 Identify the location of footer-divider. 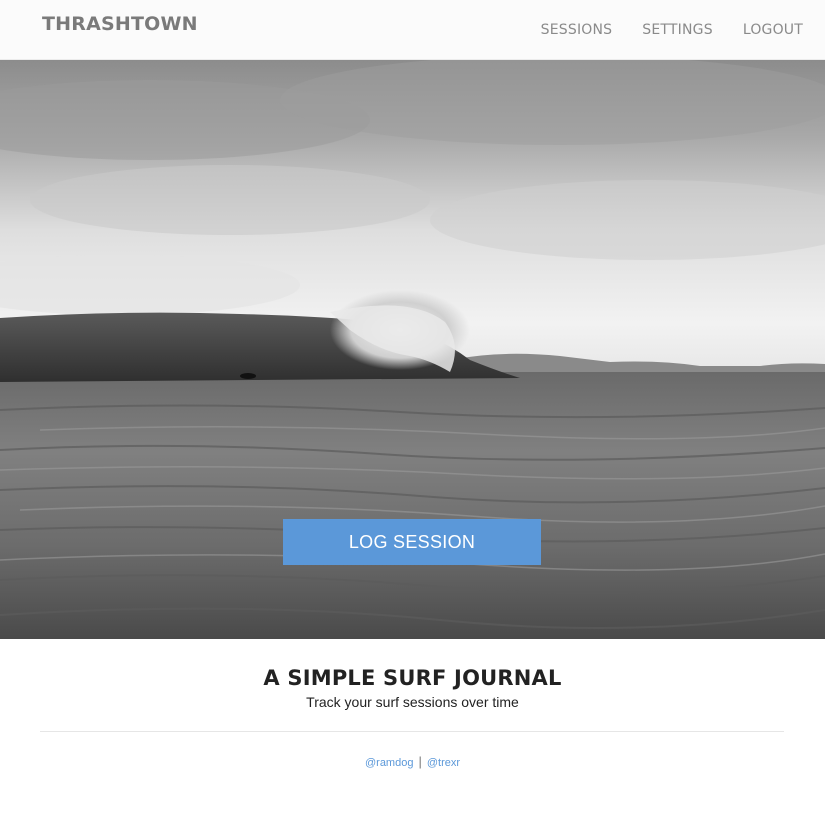
(412, 731).